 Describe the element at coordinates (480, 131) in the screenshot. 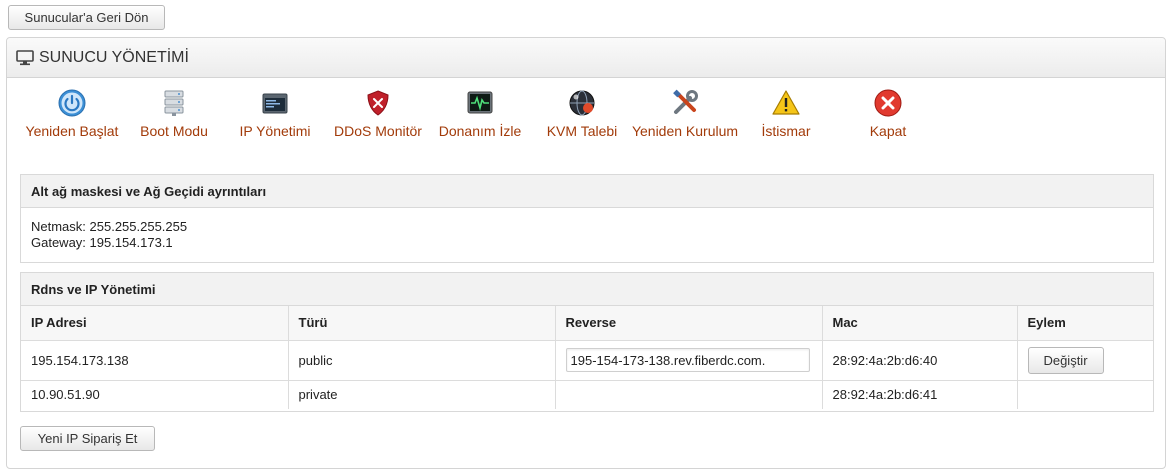

I see `hardware-monitor-label: Donanım İzle` at that location.